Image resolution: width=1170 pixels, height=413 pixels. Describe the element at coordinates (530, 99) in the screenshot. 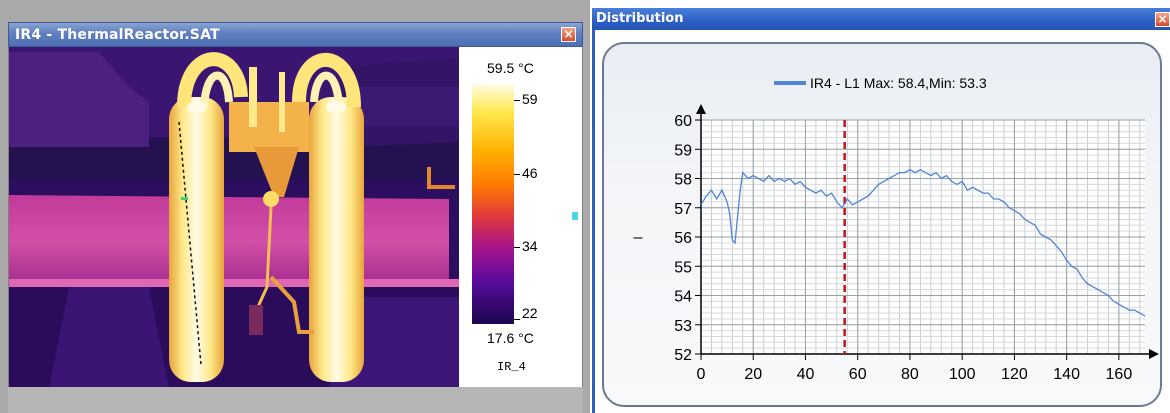

I see `scale-tick-label: 59` at that location.